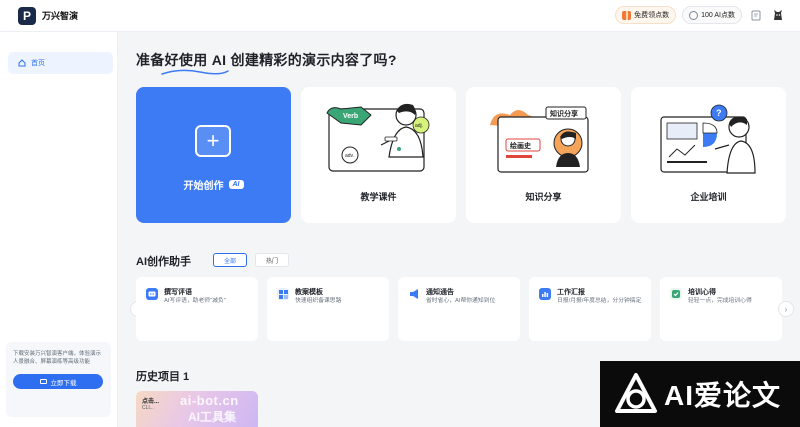  I want to click on chevron-right-icon: ›, so click(786, 309).